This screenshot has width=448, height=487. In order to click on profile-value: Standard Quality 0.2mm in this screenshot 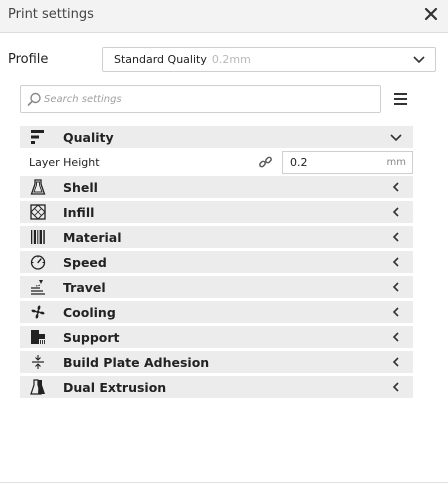, I will do `click(182, 59)`.